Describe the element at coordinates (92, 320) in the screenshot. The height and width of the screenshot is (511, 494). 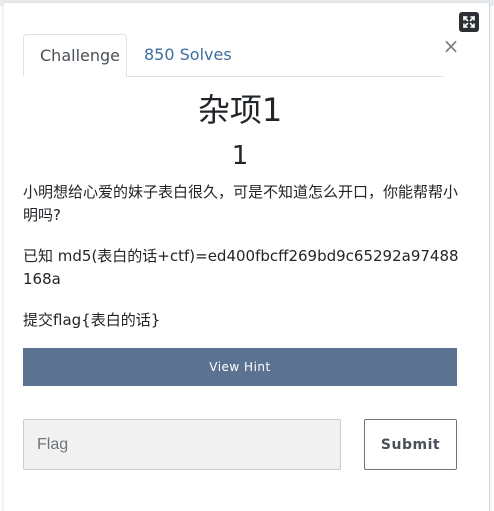
I see `challenge-description-paragraph: 提交flag{表白的话}` at that location.